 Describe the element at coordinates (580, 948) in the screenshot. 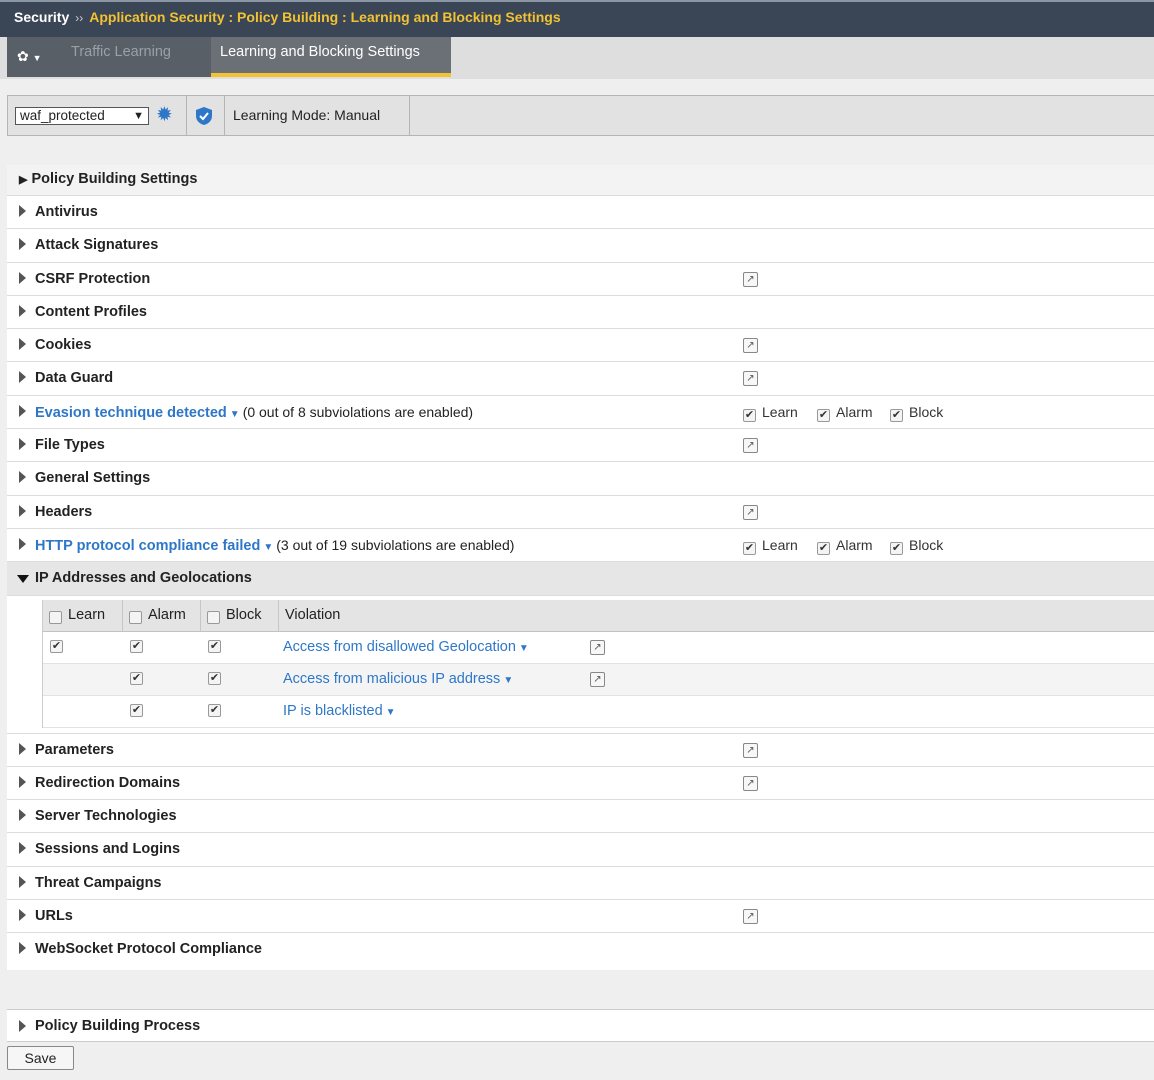

I see `settings-row-websocket-protocol-compliance: WebSocket Protocol Compliance` at that location.